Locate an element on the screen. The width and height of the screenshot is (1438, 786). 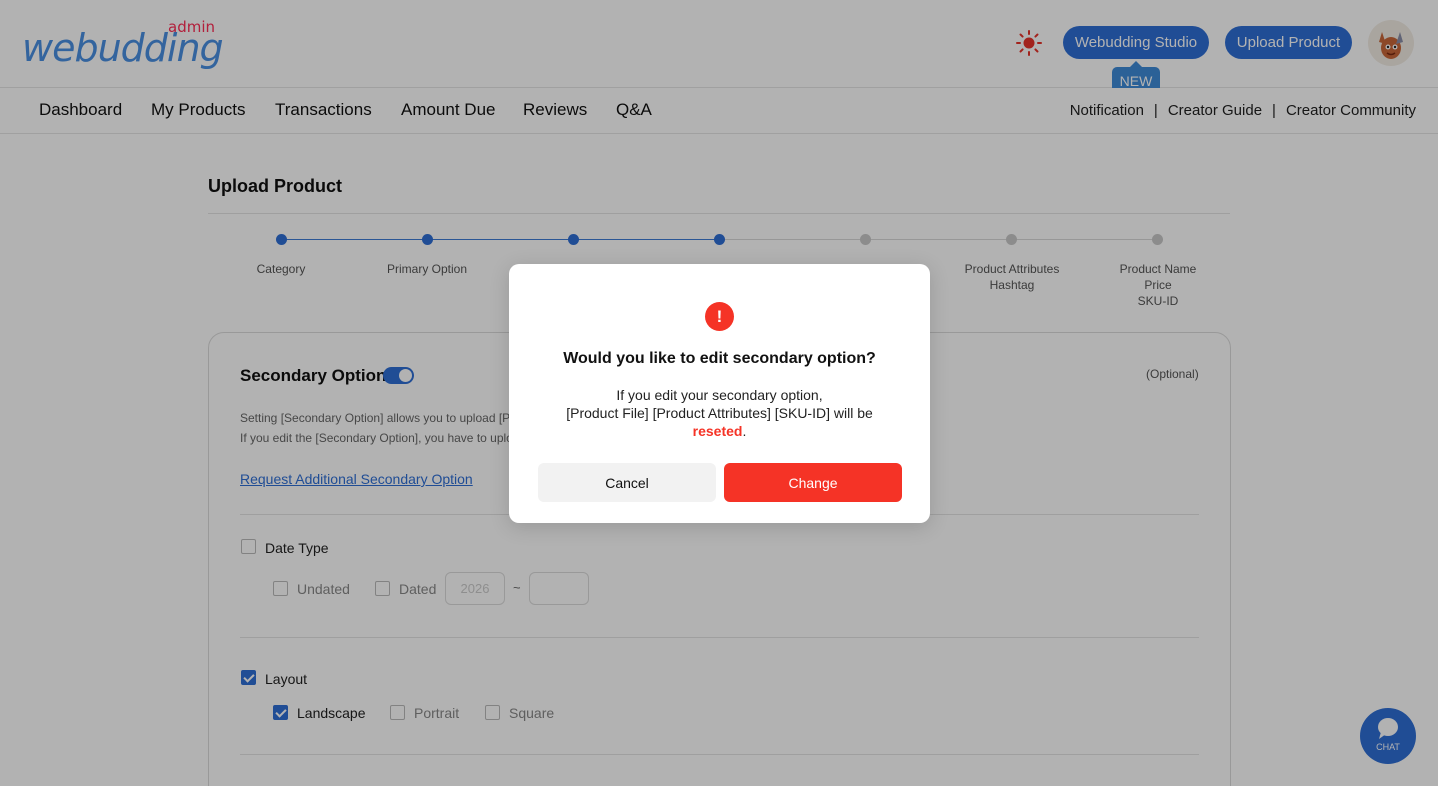
change-button: Change is located at coordinates (813, 482).